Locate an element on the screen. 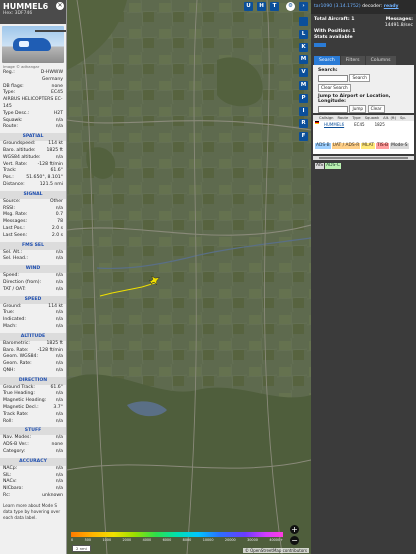 Image resolution: width=416 pixels, height=554 pixels. info-row: Indicated: n/a is located at coordinates (33, 320).